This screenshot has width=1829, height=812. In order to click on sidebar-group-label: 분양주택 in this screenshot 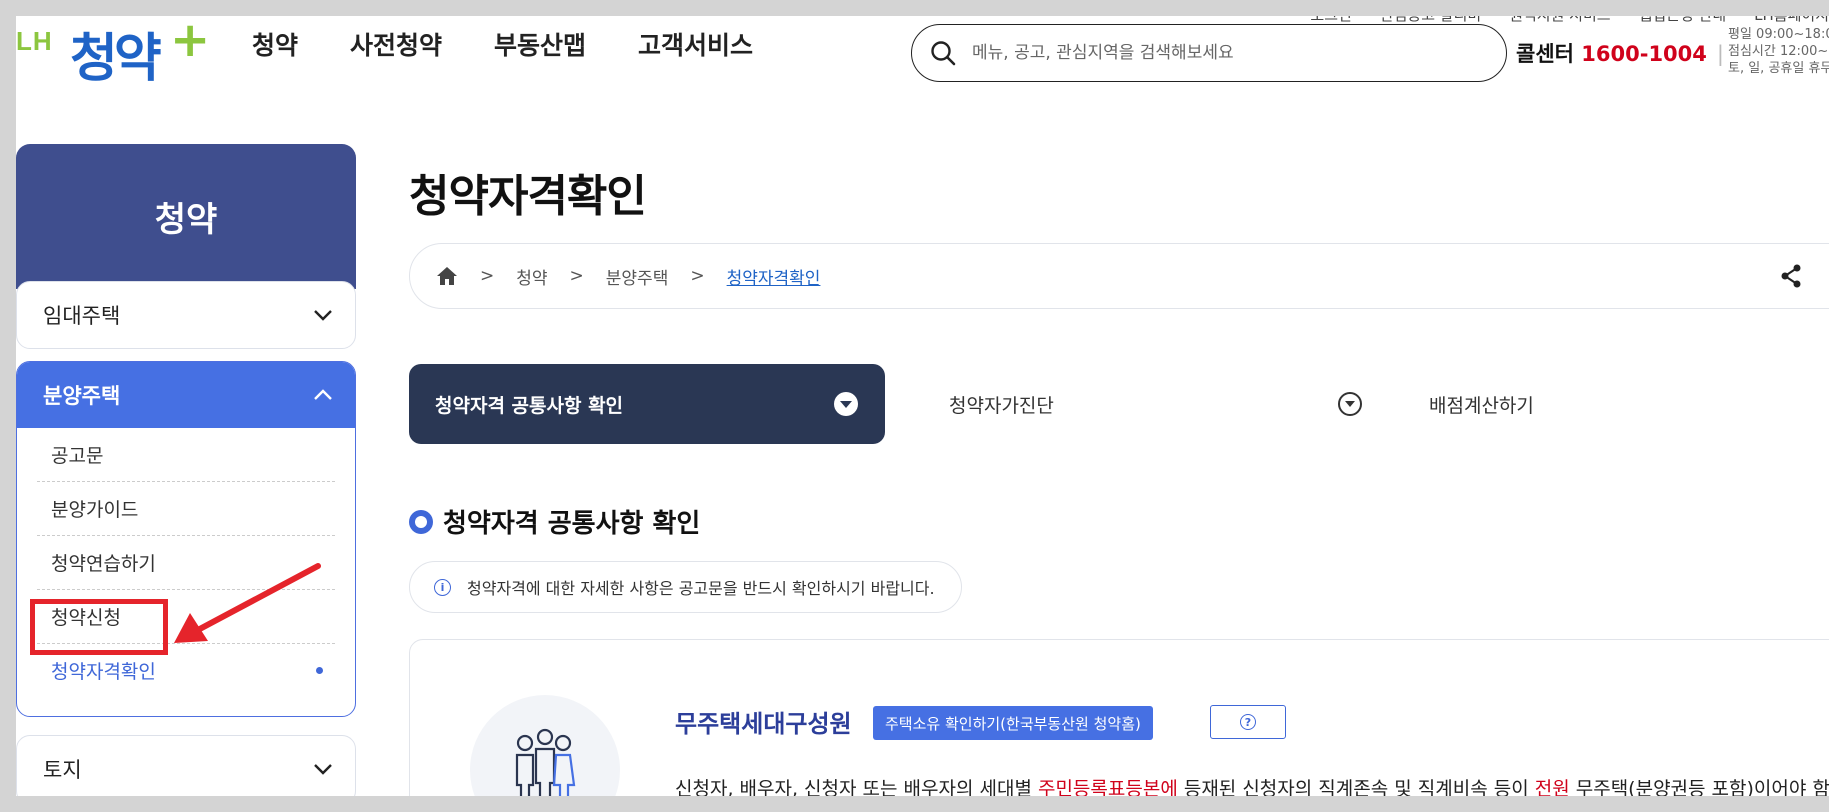, I will do `click(82, 396)`.